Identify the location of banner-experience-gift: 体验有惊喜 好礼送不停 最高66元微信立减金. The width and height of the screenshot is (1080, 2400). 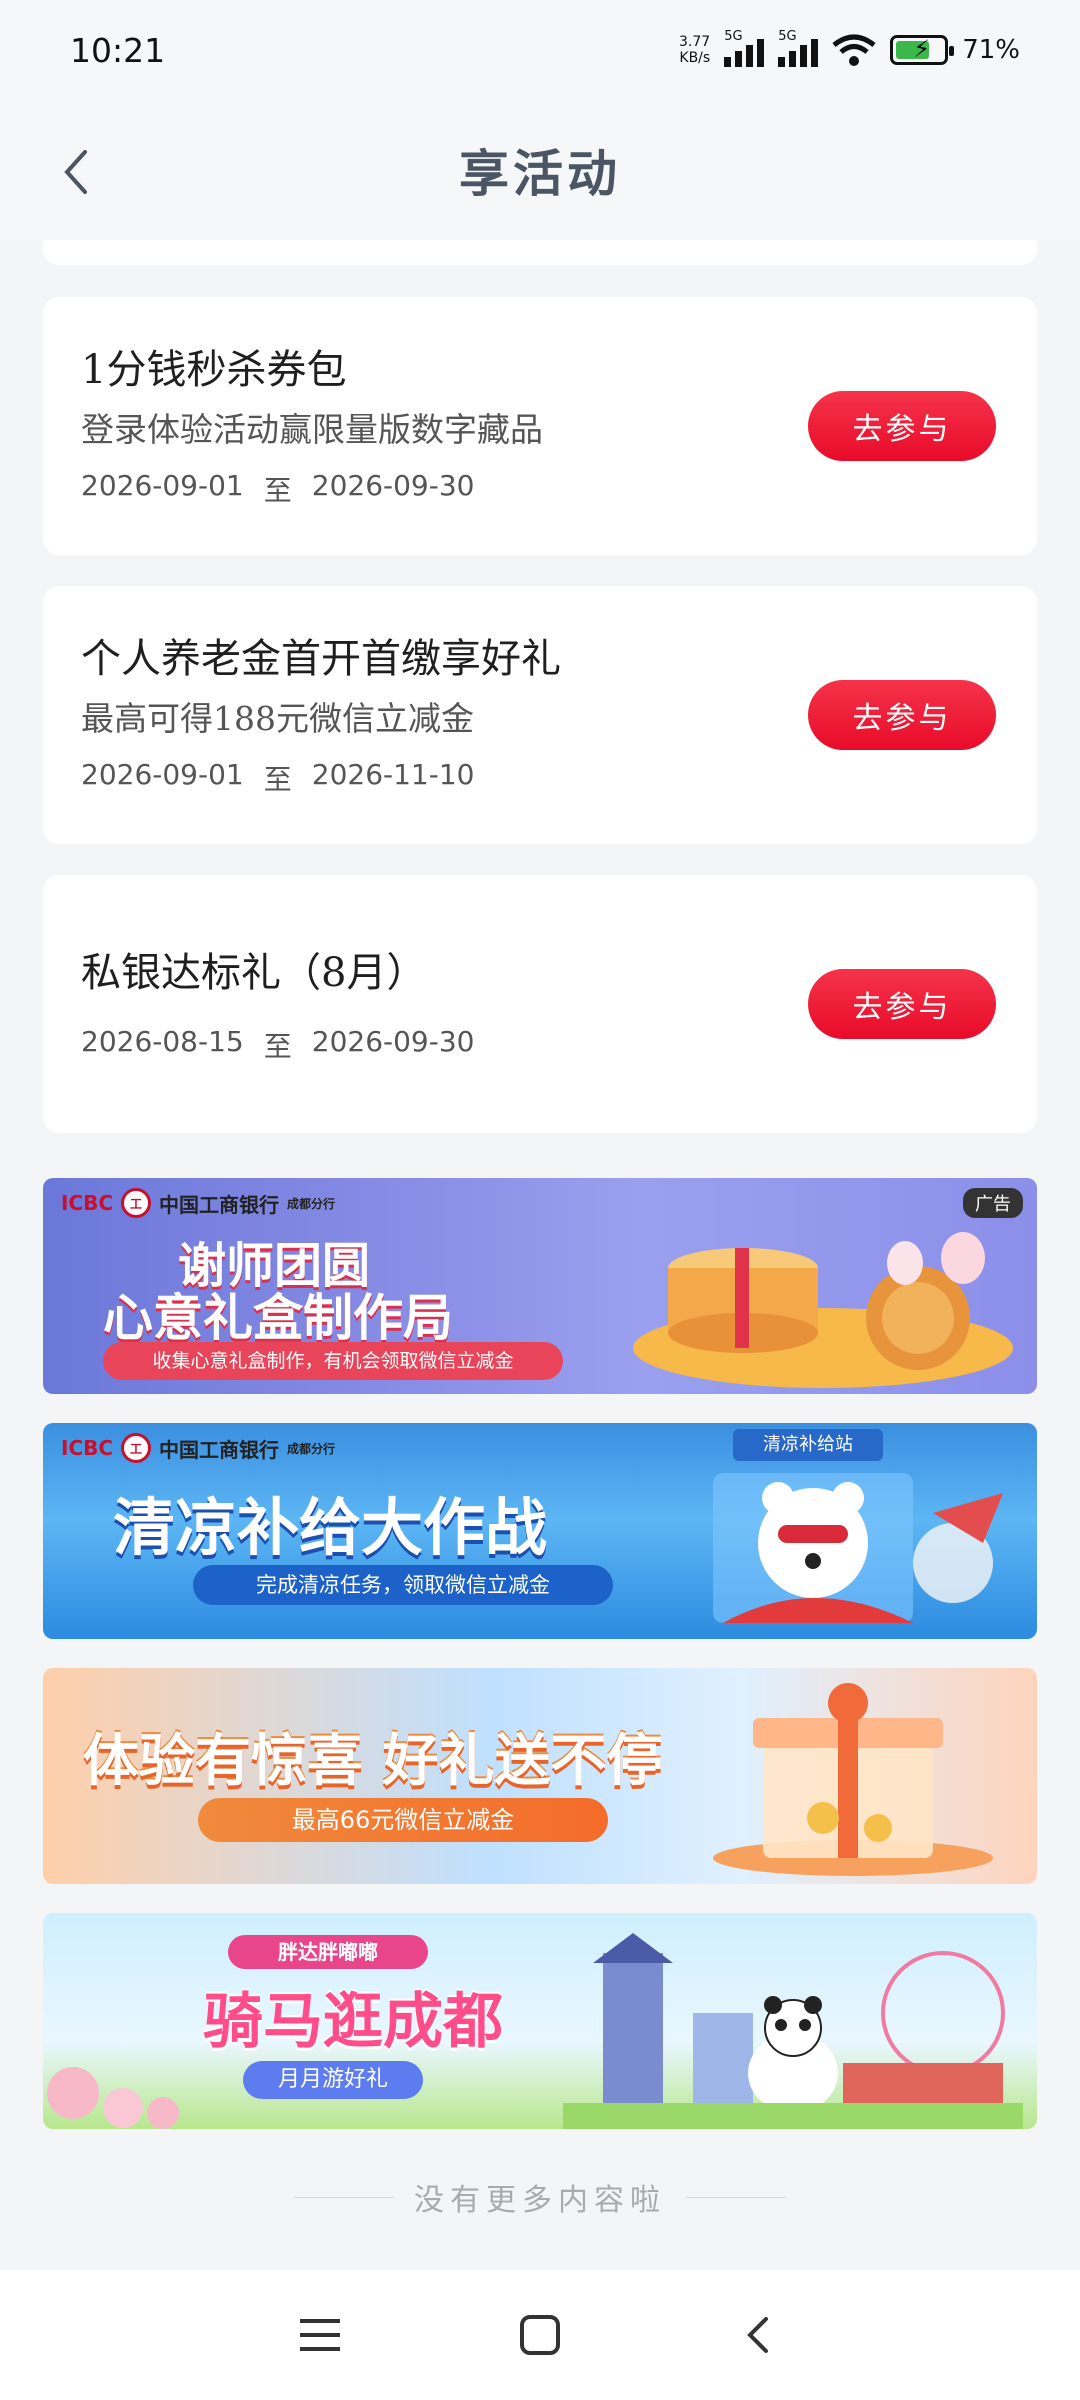
(540, 1776).